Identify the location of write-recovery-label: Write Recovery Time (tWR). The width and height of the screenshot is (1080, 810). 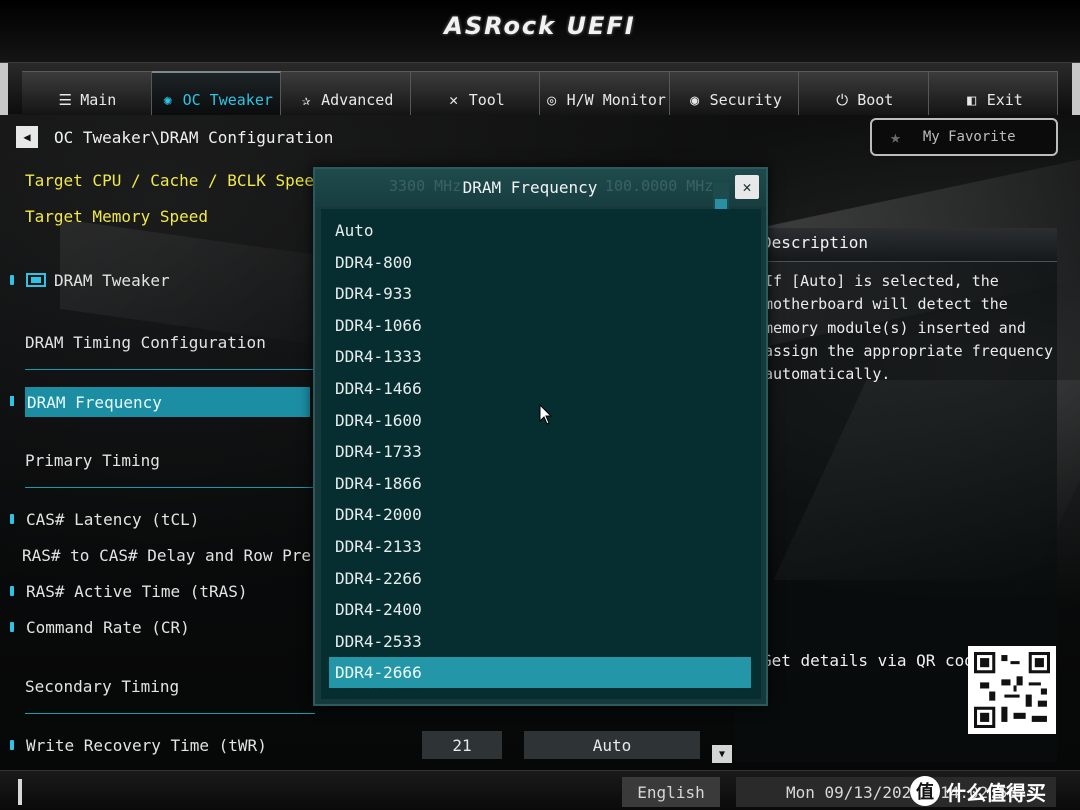
(146, 745).